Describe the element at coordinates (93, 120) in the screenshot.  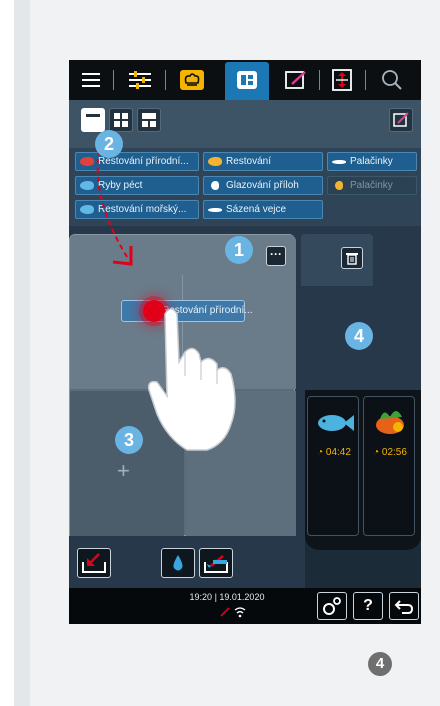
I see `single-view-button` at that location.